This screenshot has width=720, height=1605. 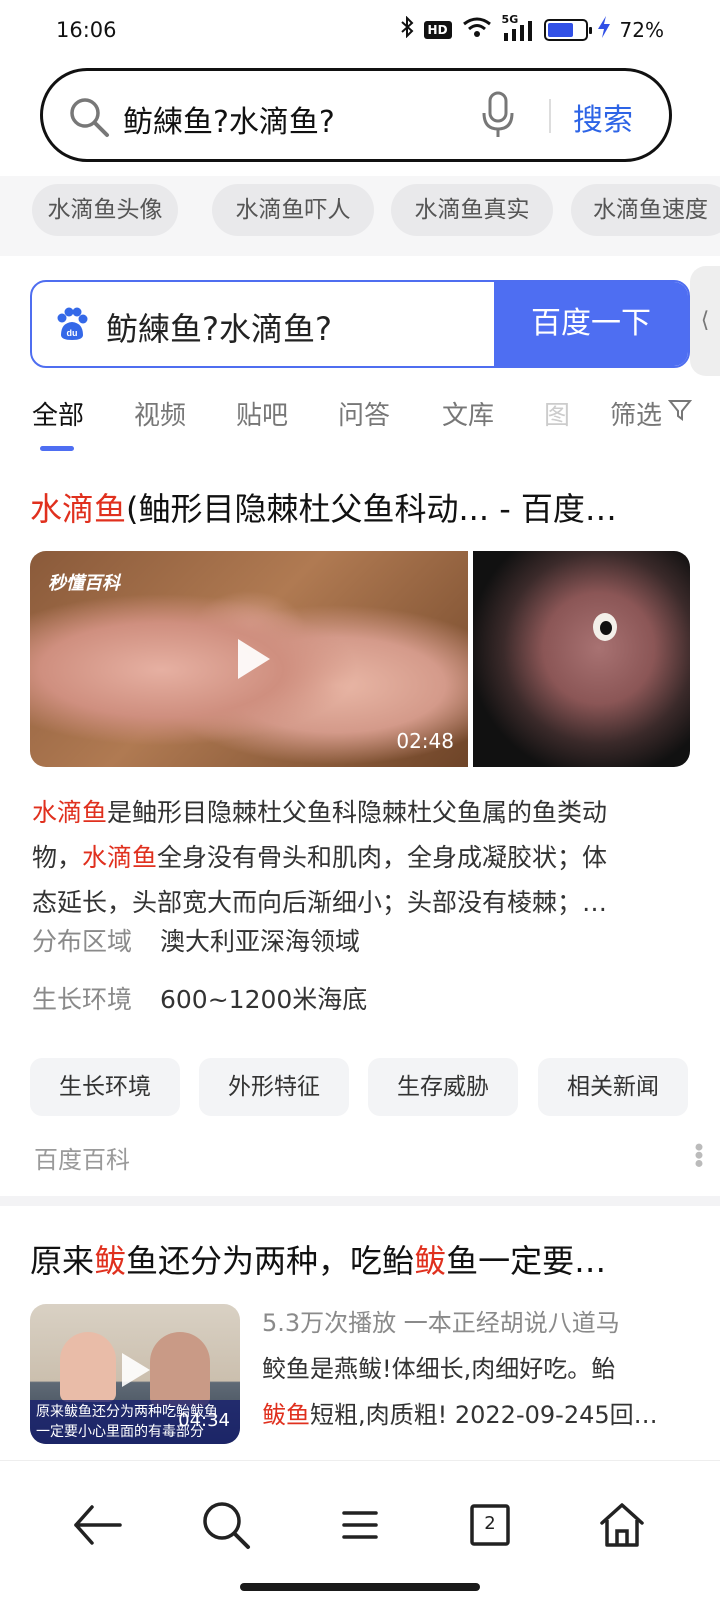 I want to click on baidu-search-input: 鲂練鱼?水滴鱼?, so click(x=219, y=327).